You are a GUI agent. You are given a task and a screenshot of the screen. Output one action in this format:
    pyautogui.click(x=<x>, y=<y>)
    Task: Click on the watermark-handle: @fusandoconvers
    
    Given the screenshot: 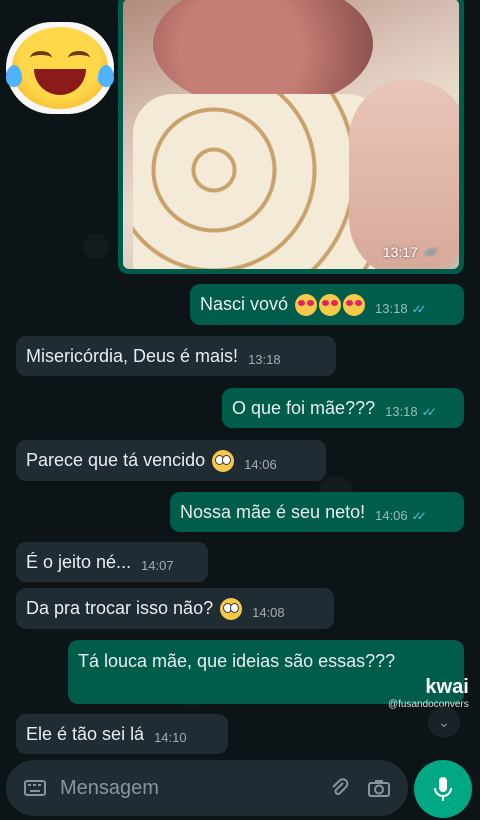 What is the action you would take?
    pyautogui.click(x=428, y=704)
    